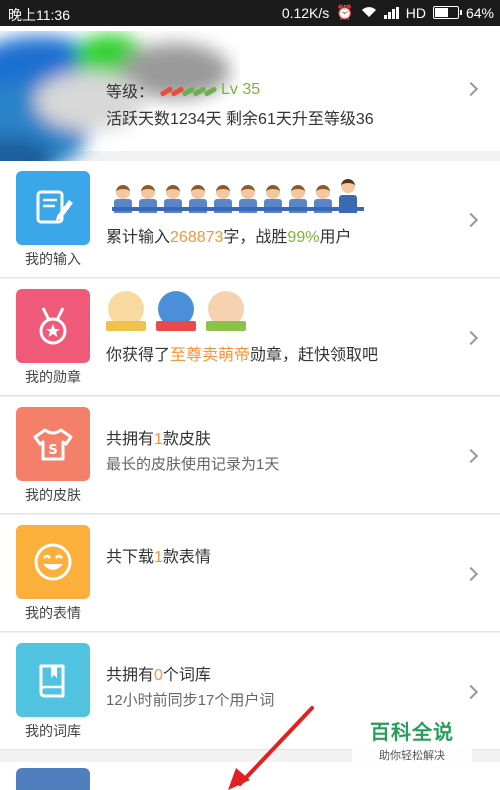  I want to click on row-my-input: 我的输入 累计输入268873字，战胜99%用户, so click(250, 219).